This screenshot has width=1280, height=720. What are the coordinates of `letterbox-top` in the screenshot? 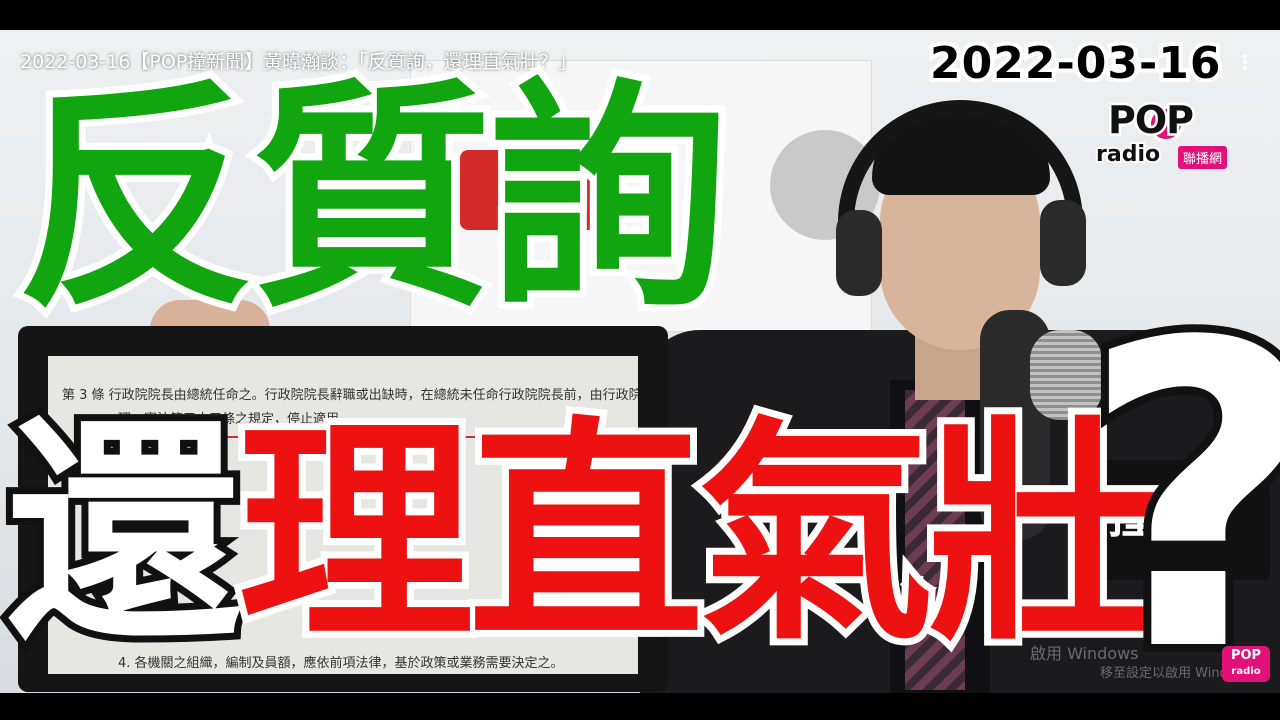 It's located at (640, 15).